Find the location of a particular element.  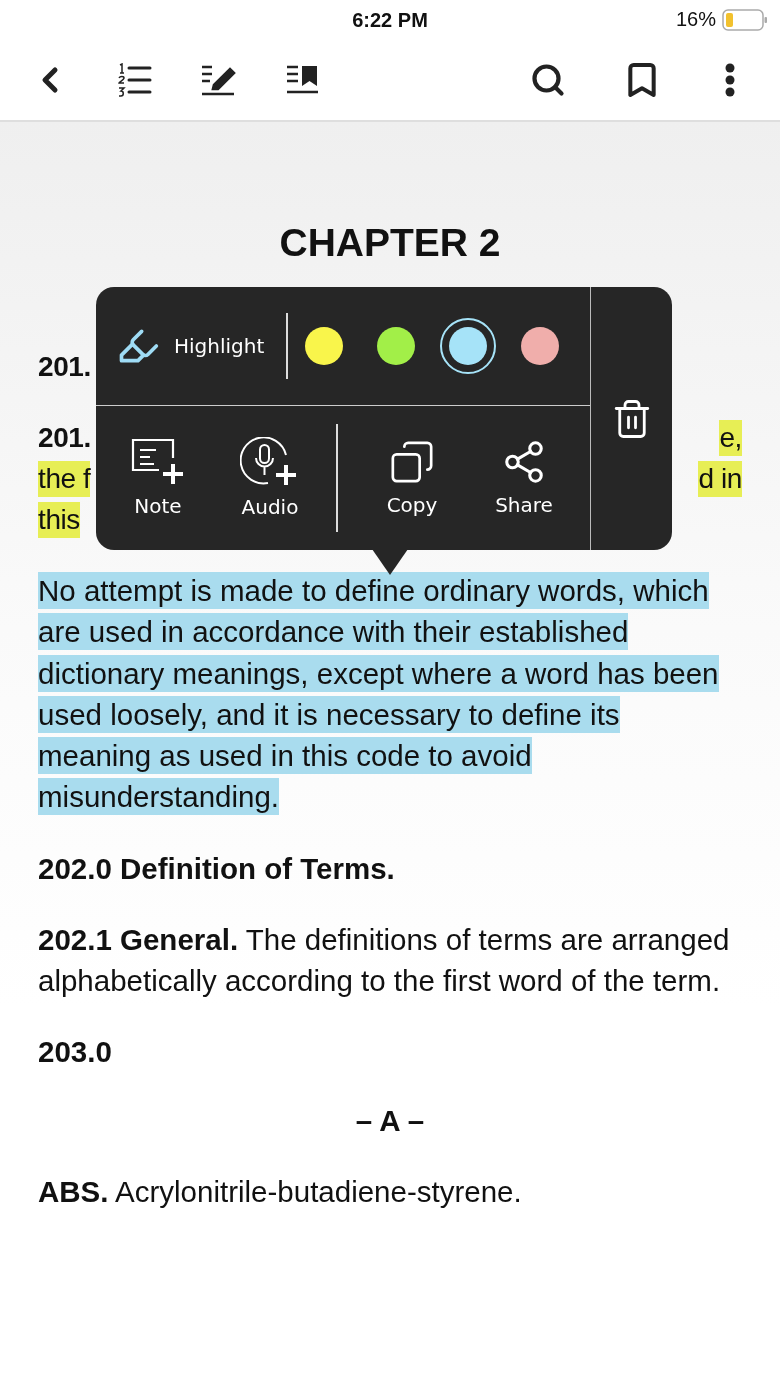

text-fragment: d in is located at coordinates (720, 478).